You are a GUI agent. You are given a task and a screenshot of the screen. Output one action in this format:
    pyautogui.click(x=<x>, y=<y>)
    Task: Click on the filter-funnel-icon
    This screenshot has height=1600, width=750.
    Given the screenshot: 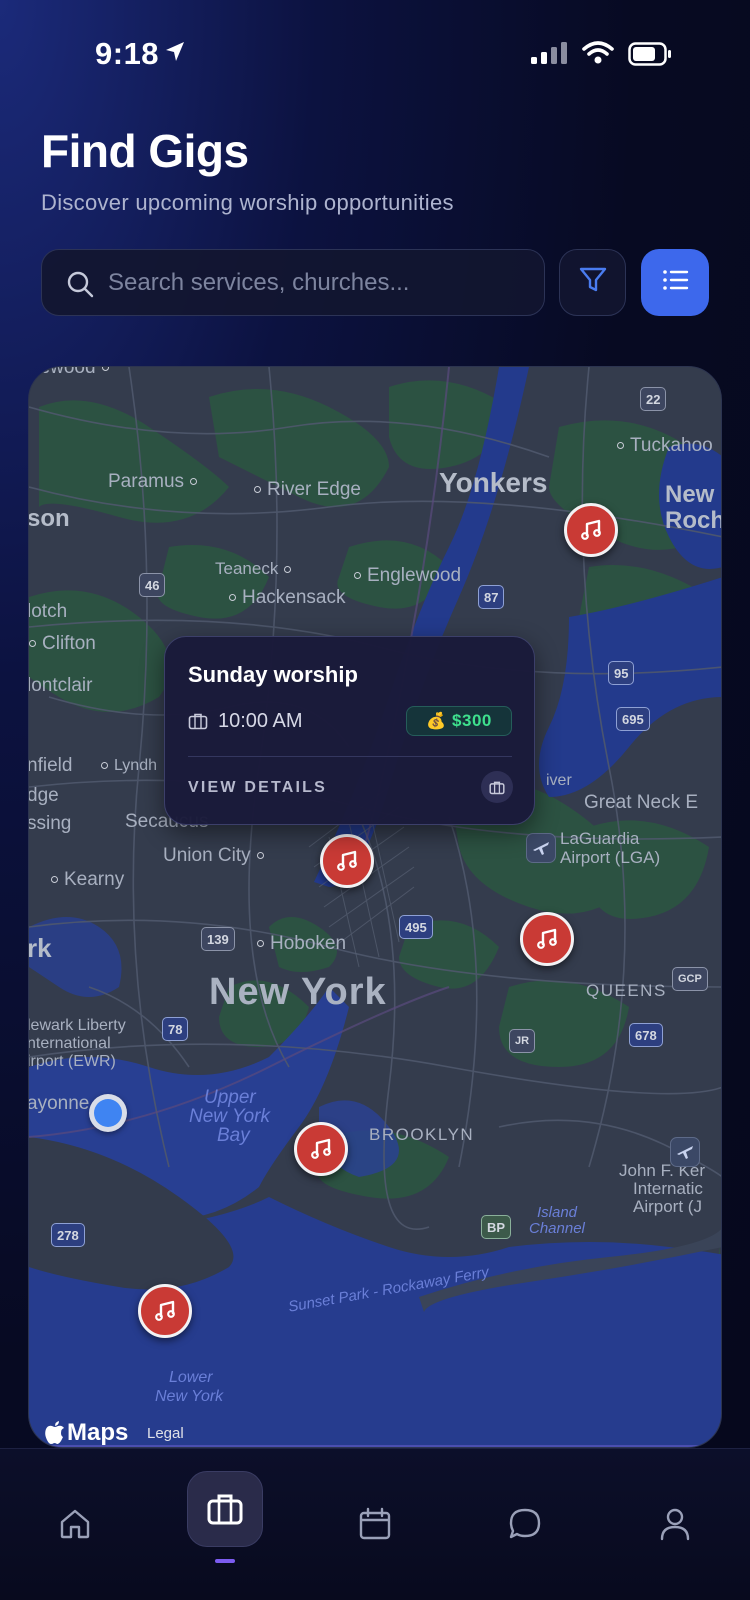 What is the action you would take?
    pyautogui.click(x=593, y=282)
    